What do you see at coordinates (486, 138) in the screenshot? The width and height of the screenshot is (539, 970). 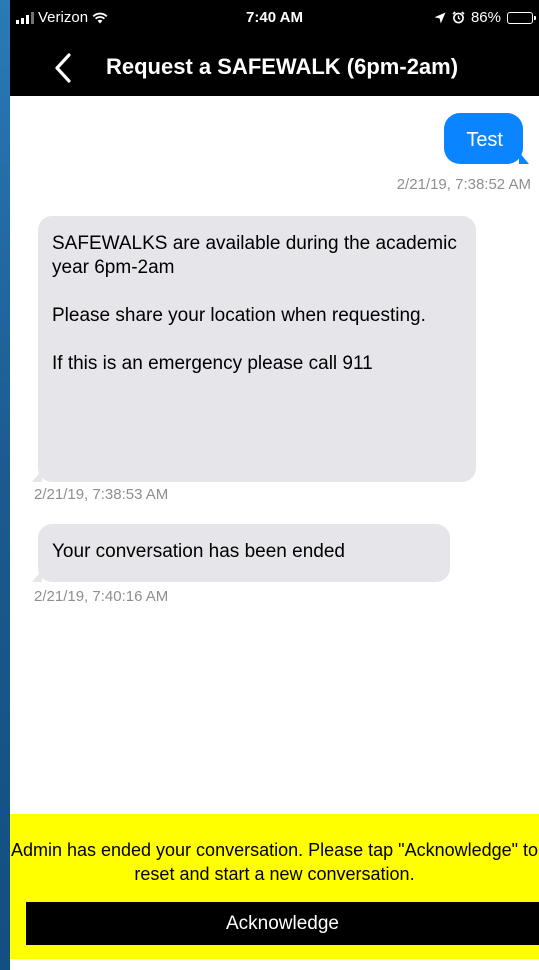 I see `outgoing-message-bubble: Test` at bounding box center [486, 138].